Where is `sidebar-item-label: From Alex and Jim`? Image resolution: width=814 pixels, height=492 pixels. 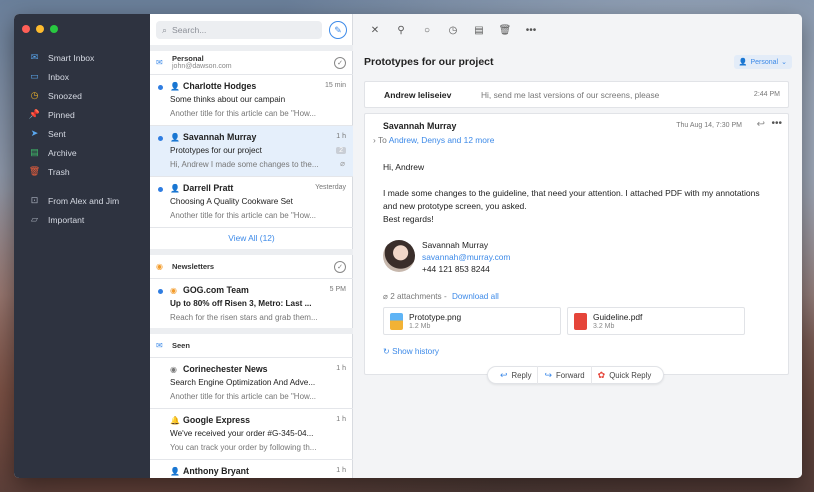 sidebar-item-label: From Alex and Jim is located at coordinates (84, 200).